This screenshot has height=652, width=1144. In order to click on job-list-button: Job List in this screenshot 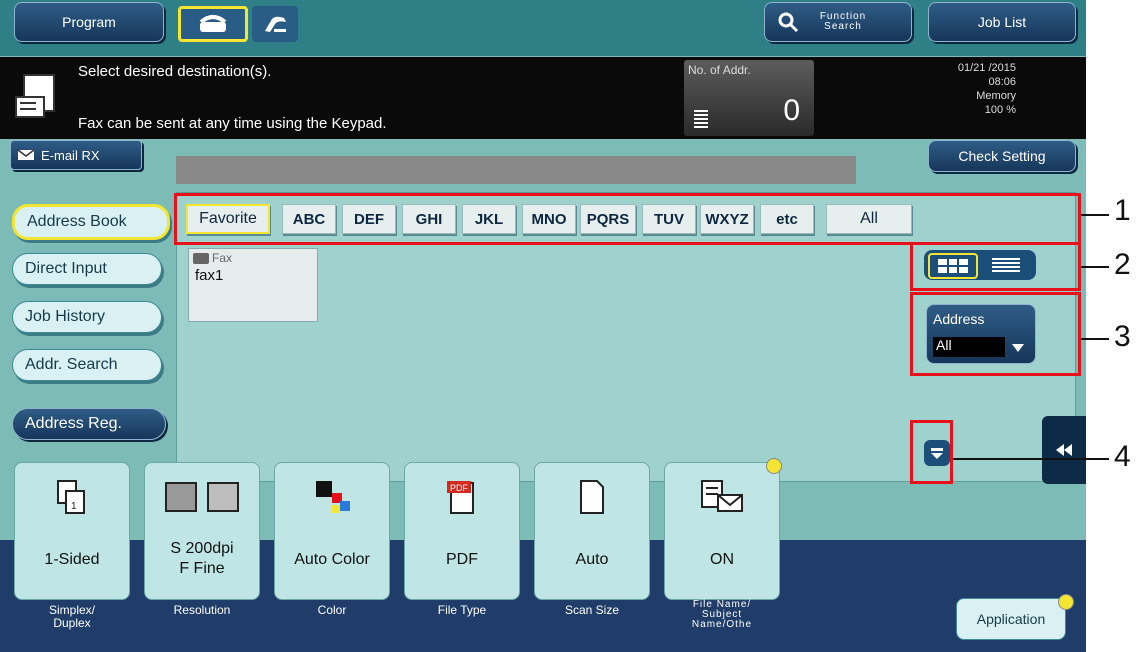, I will do `click(1002, 22)`.